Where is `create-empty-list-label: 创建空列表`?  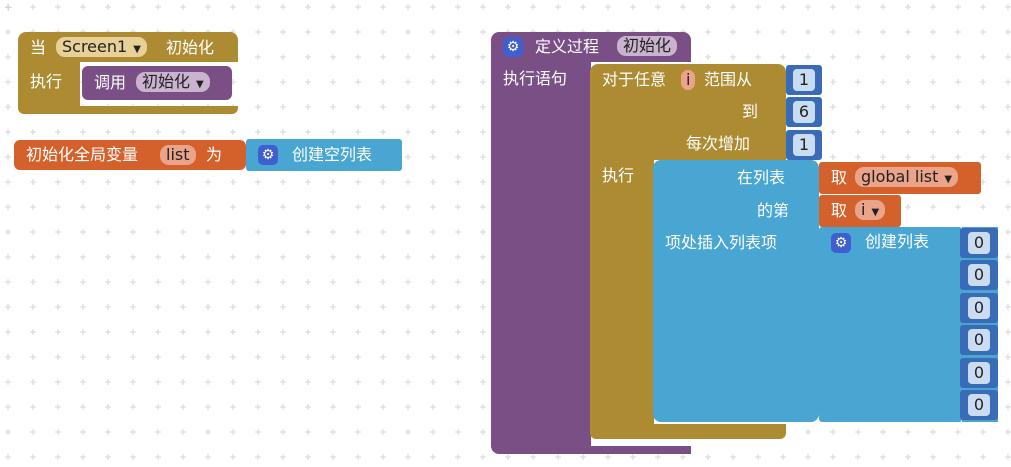 create-empty-list-label: 创建空列表 is located at coordinates (332, 154).